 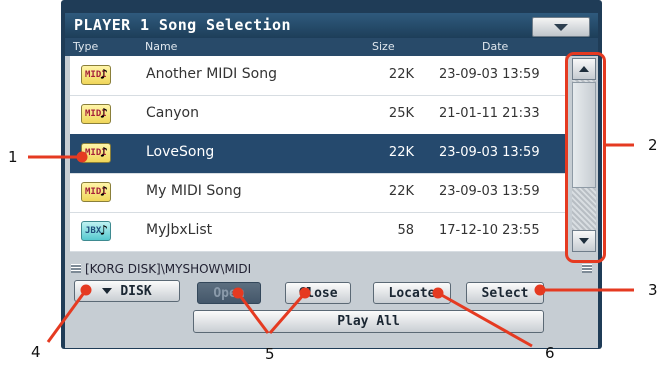 I want to click on callout-2: 2, so click(x=653, y=145).